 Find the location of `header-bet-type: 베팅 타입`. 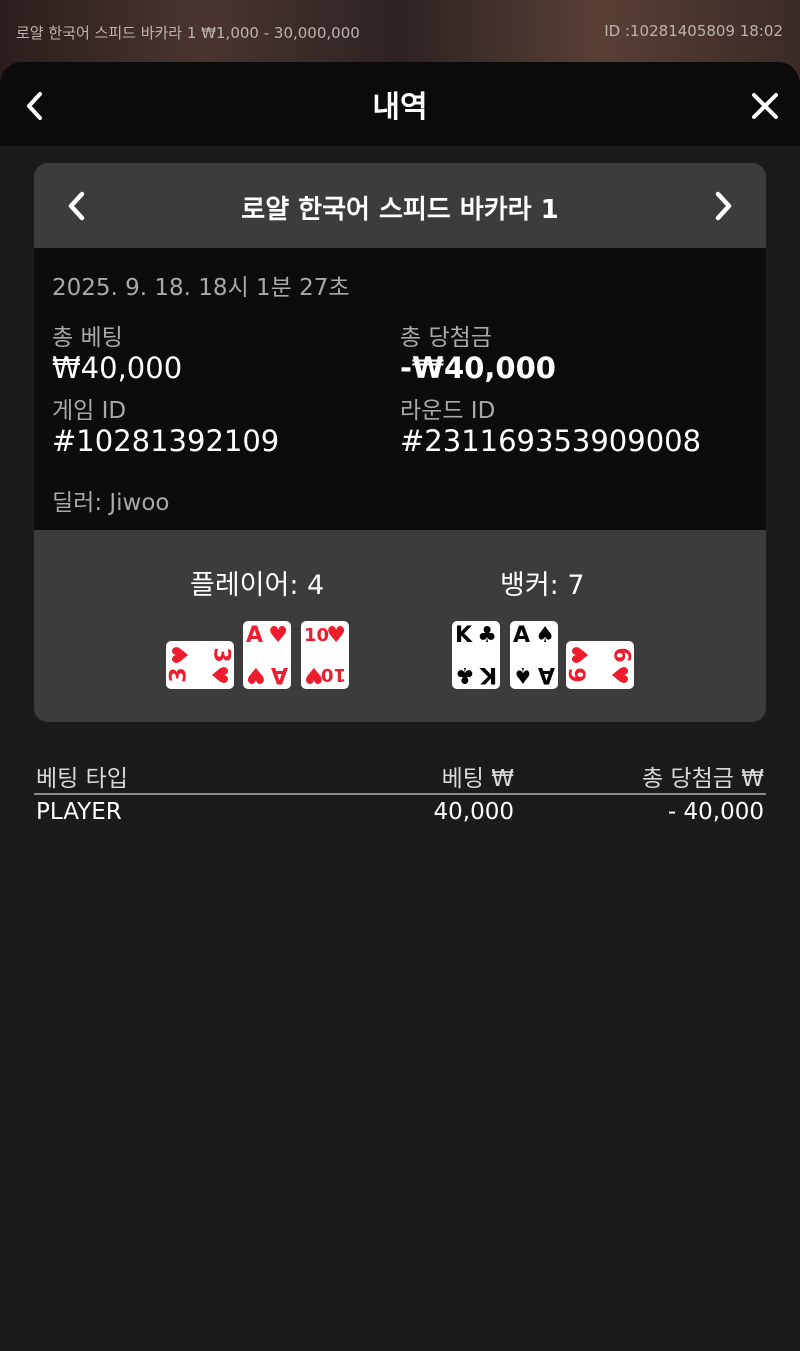

header-bet-type: 베팅 타입 is located at coordinates (82, 779).